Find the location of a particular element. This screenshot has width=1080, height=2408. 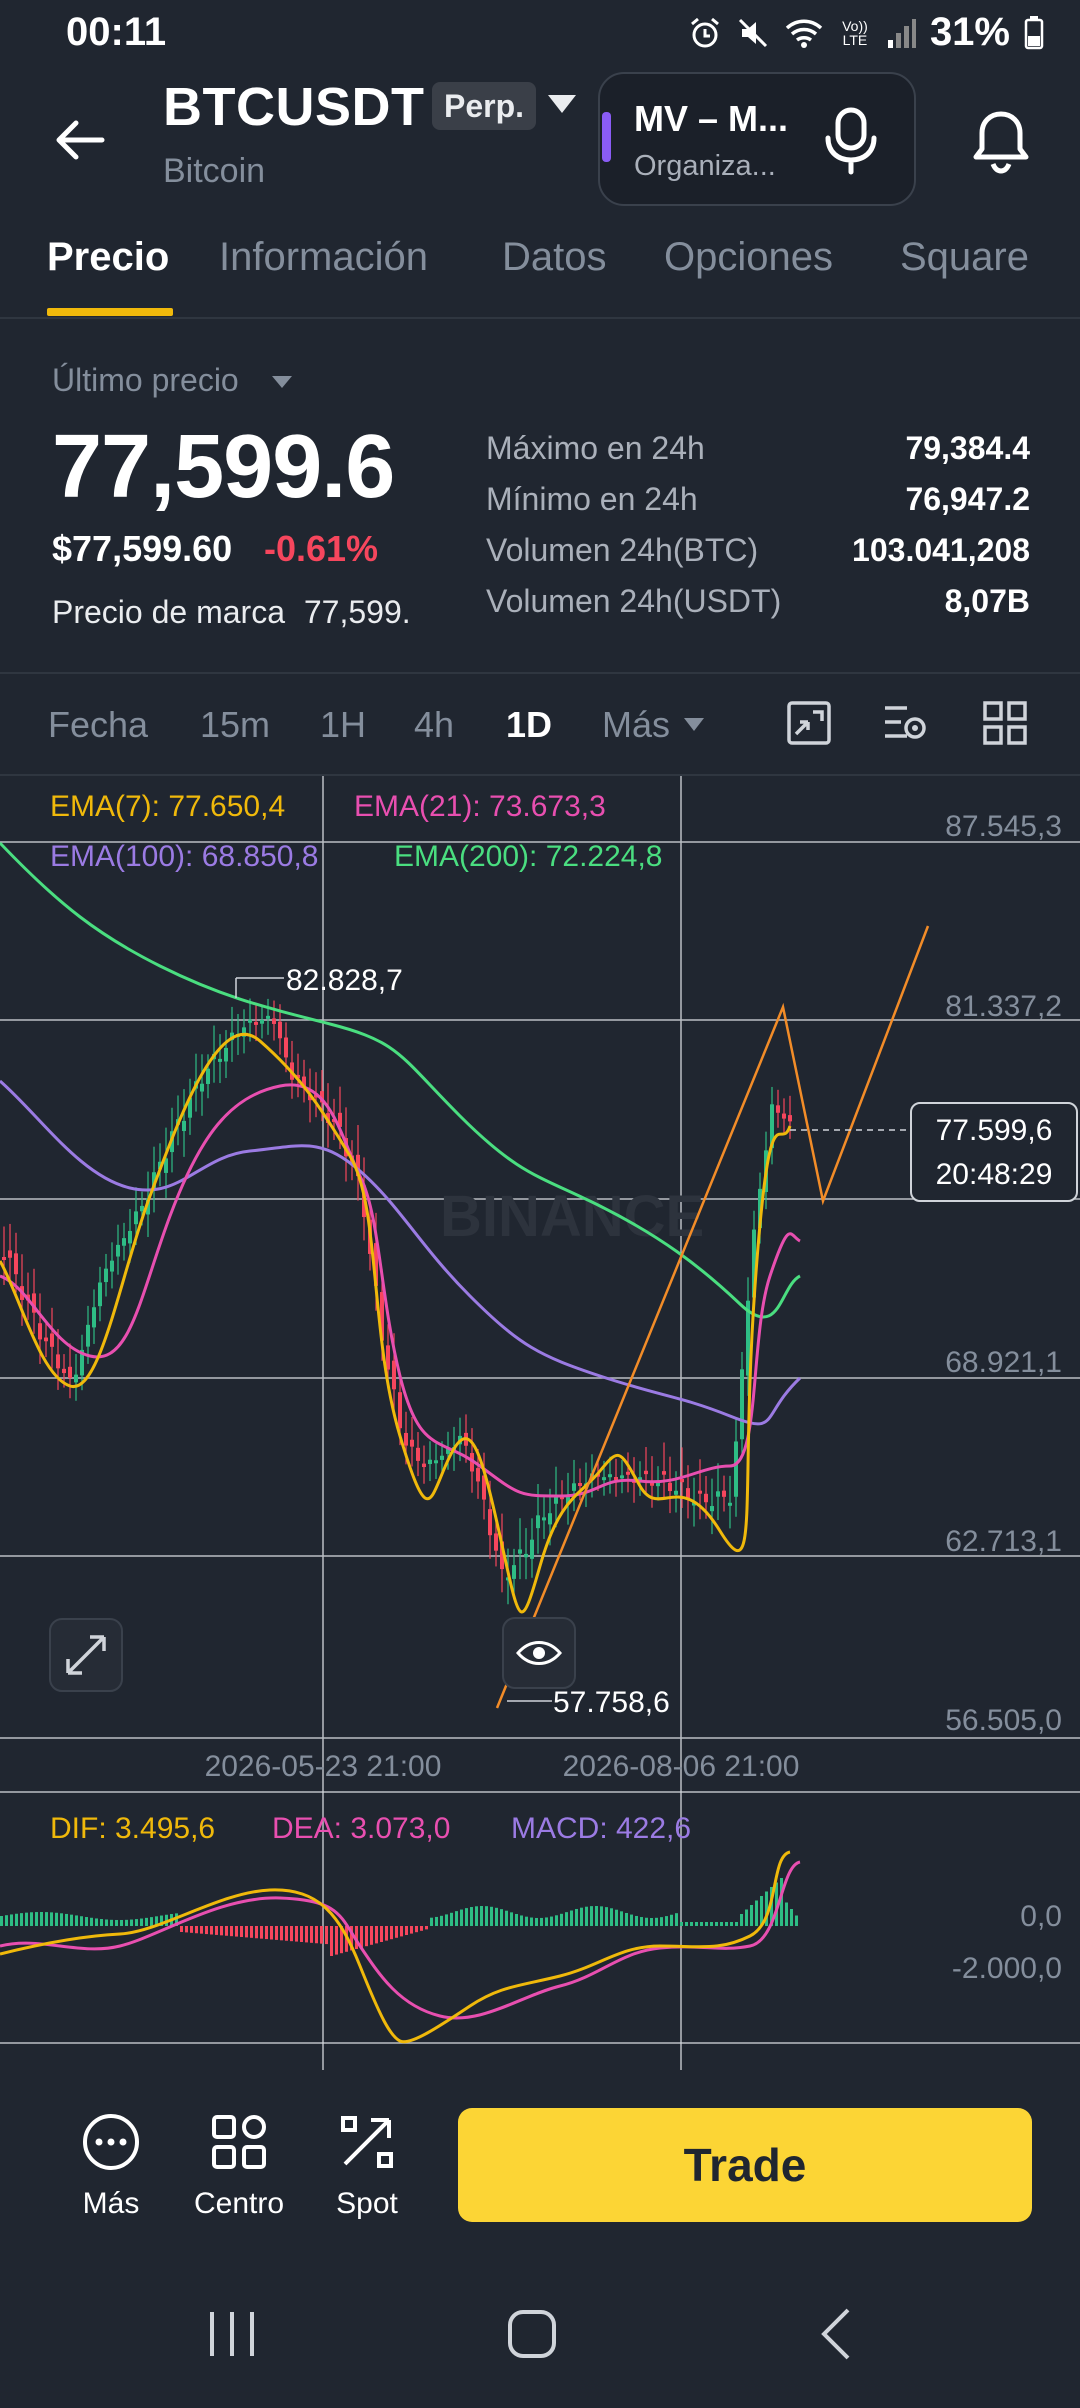

last-price-label: Último precio is located at coordinates (145, 380).